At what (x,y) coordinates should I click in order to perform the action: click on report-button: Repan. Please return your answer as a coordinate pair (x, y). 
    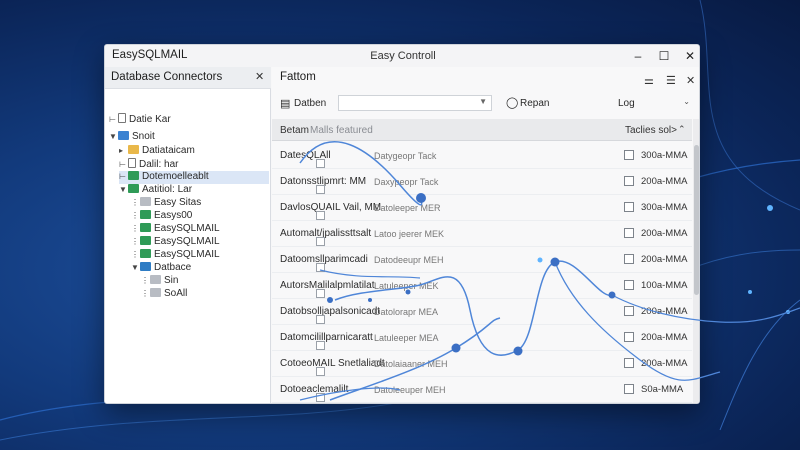
    Looking at the image, I should click on (534, 103).